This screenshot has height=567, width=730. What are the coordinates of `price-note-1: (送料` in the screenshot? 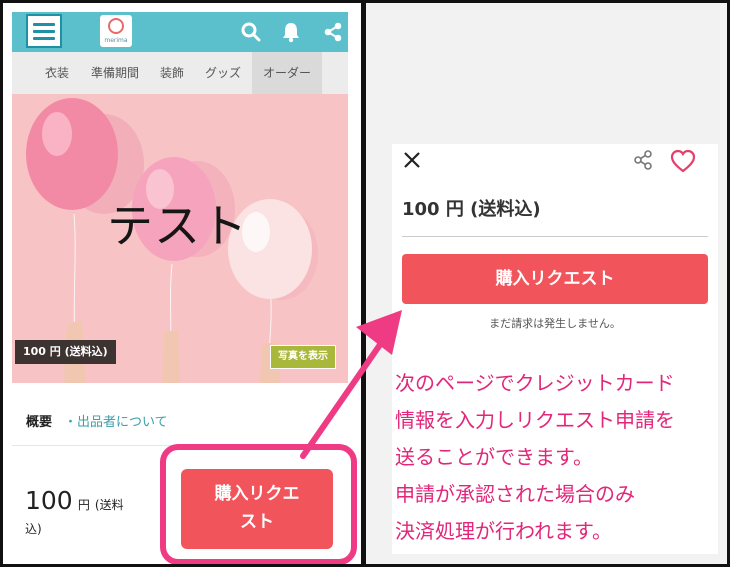 It's located at (109, 505).